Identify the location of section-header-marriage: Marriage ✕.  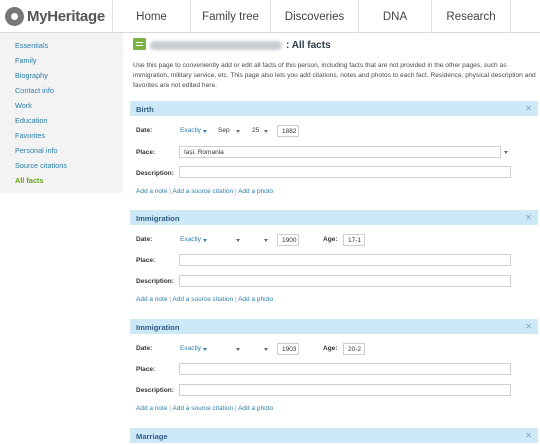
(334, 435).